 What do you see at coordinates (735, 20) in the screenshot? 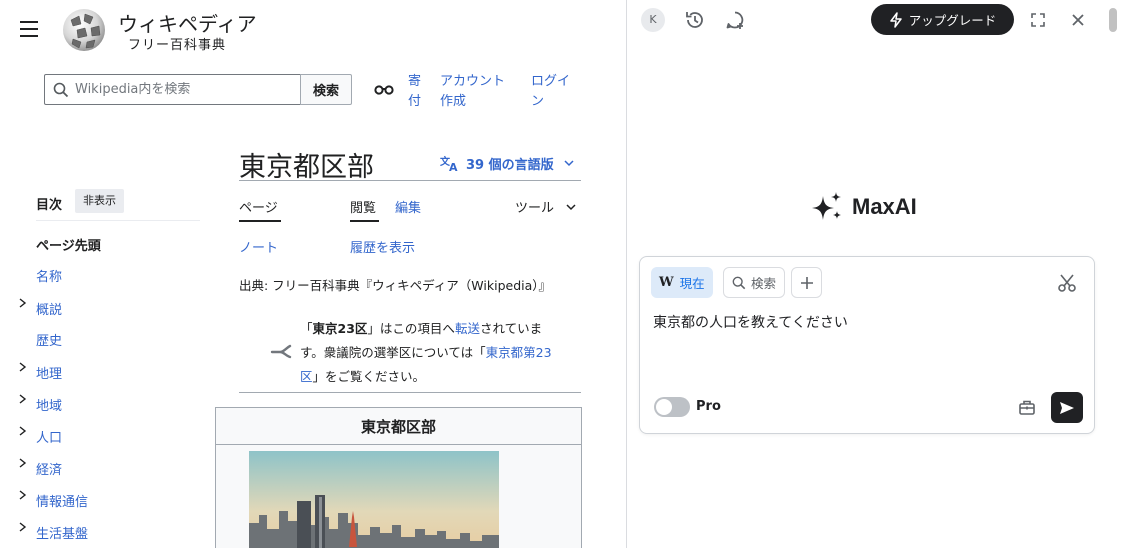
I see `new-chat-icon` at bounding box center [735, 20].